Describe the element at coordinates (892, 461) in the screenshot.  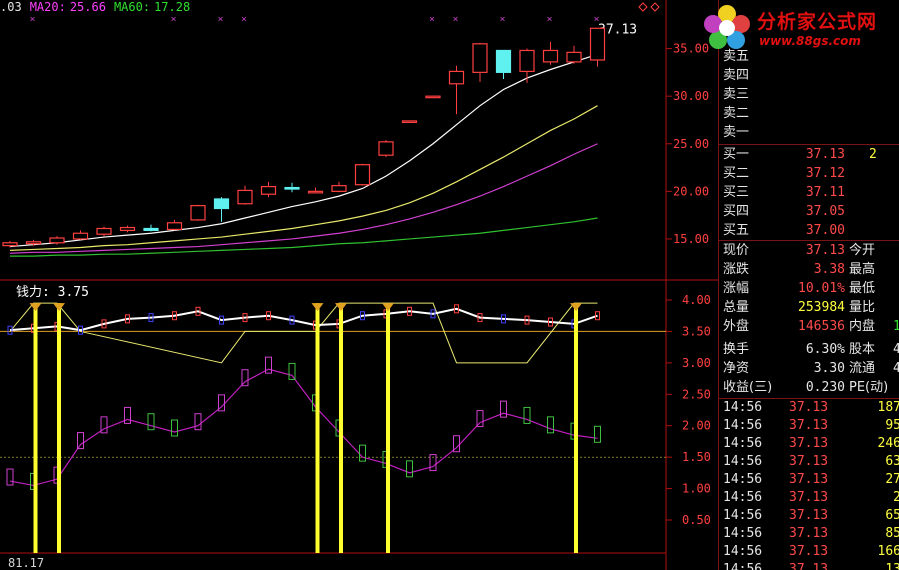
I see `tick-volume: 63` at that location.